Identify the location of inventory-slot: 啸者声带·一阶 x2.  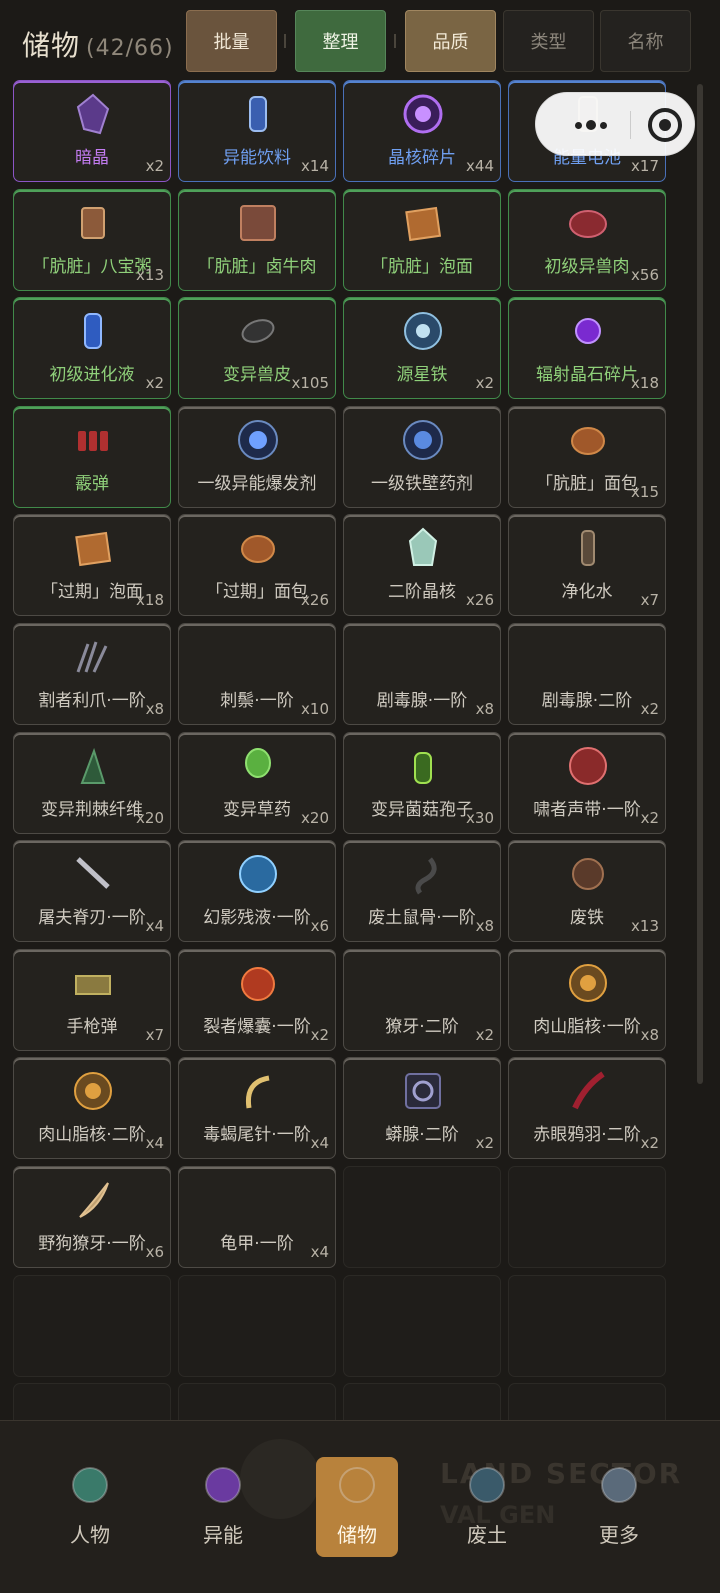
(587, 783).